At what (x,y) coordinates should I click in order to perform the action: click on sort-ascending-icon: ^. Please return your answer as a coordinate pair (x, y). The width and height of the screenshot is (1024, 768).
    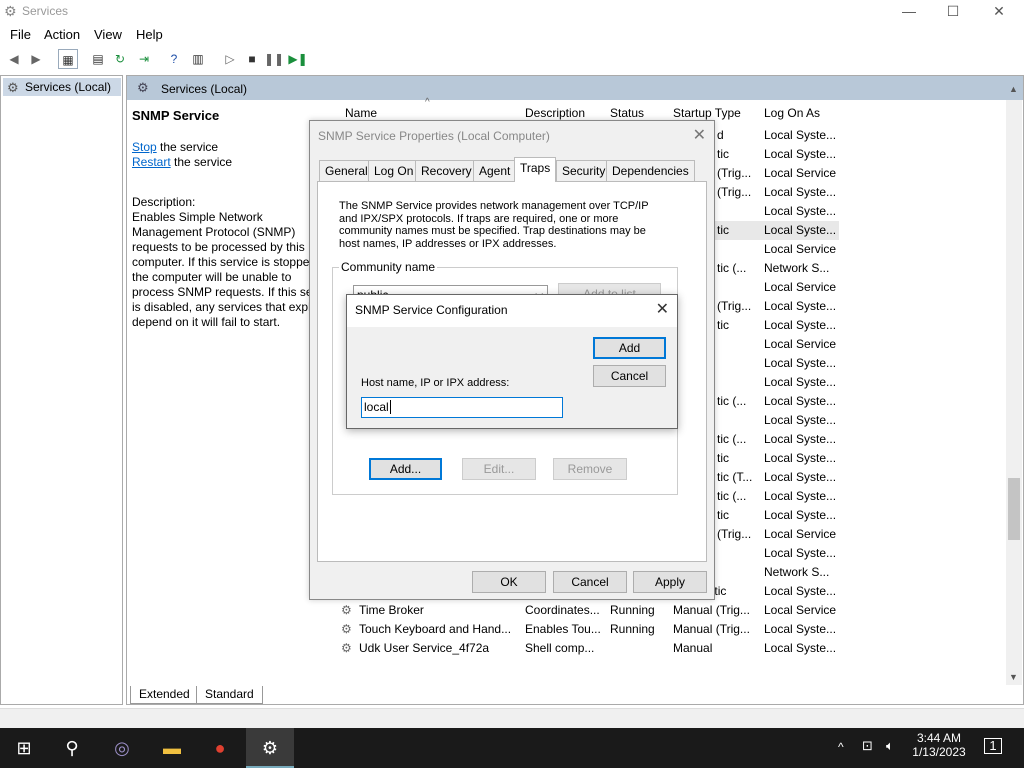
    Looking at the image, I should click on (427, 102).